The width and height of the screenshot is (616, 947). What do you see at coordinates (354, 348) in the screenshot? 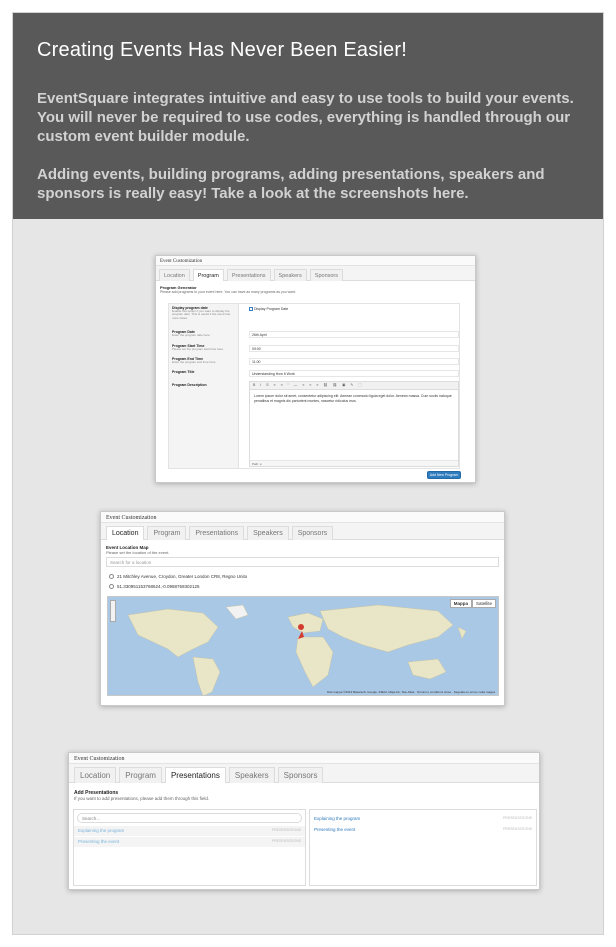
I see `start-time-input: 09:00` at bounding box center [354, 348].